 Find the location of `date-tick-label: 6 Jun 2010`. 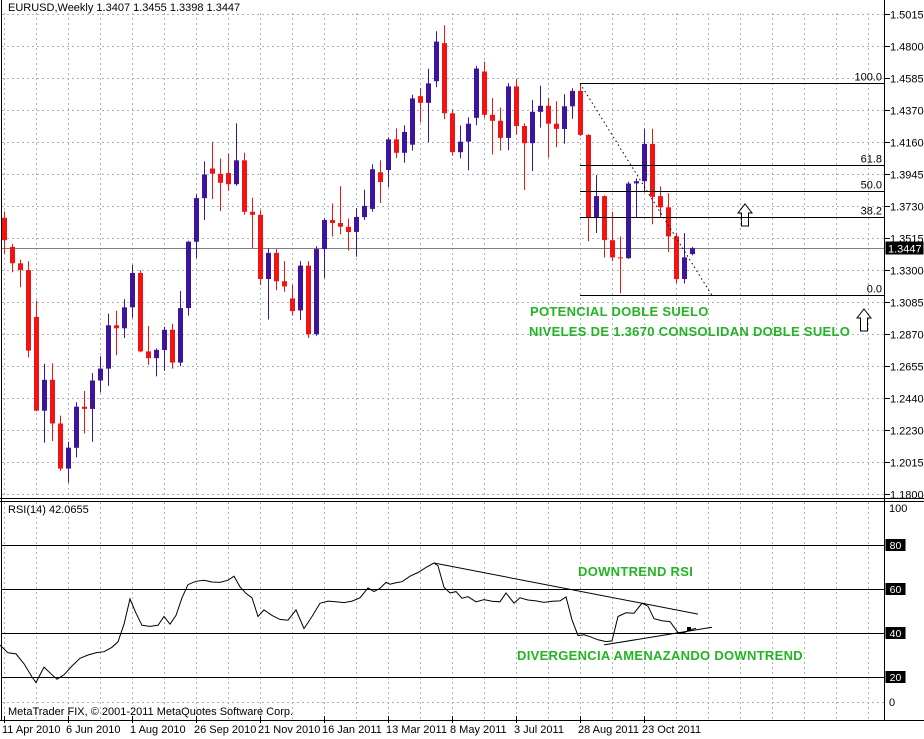

date-tick-label: 6 Jun 2010 is located at coordinates (93, 730).